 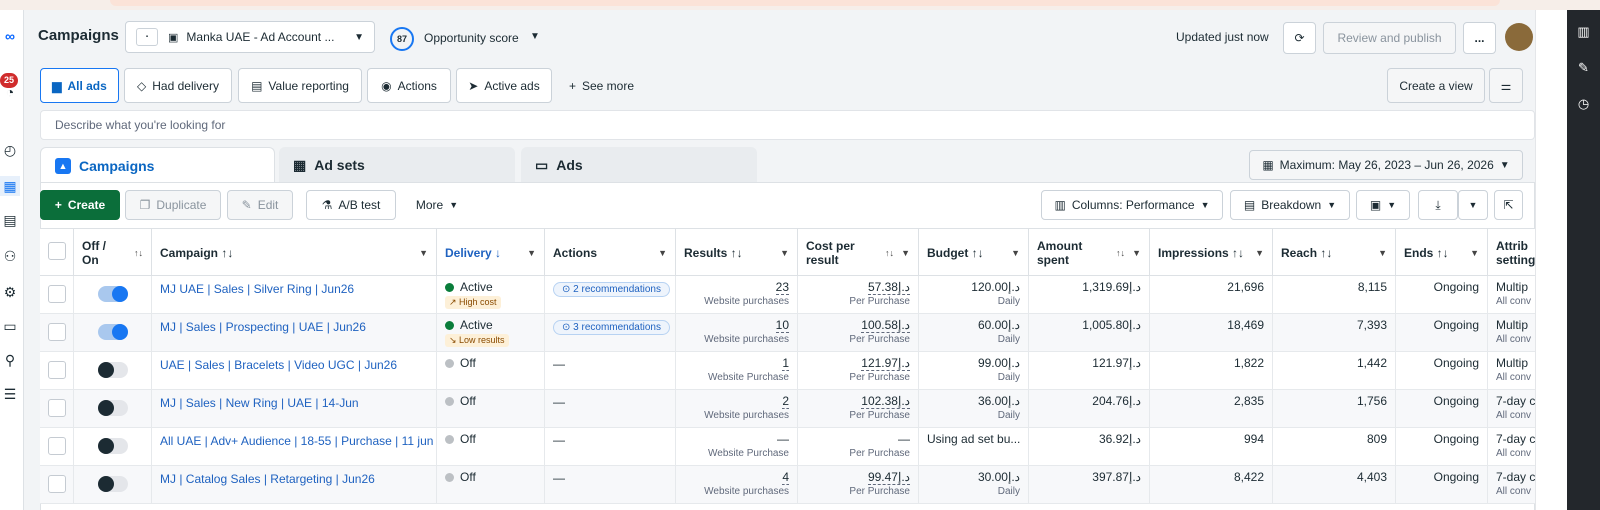 What do you see at coordinates (888, 477) in the screenshot?
I see `cost-value: د.إ99.47` at bounding box center [888, 477].